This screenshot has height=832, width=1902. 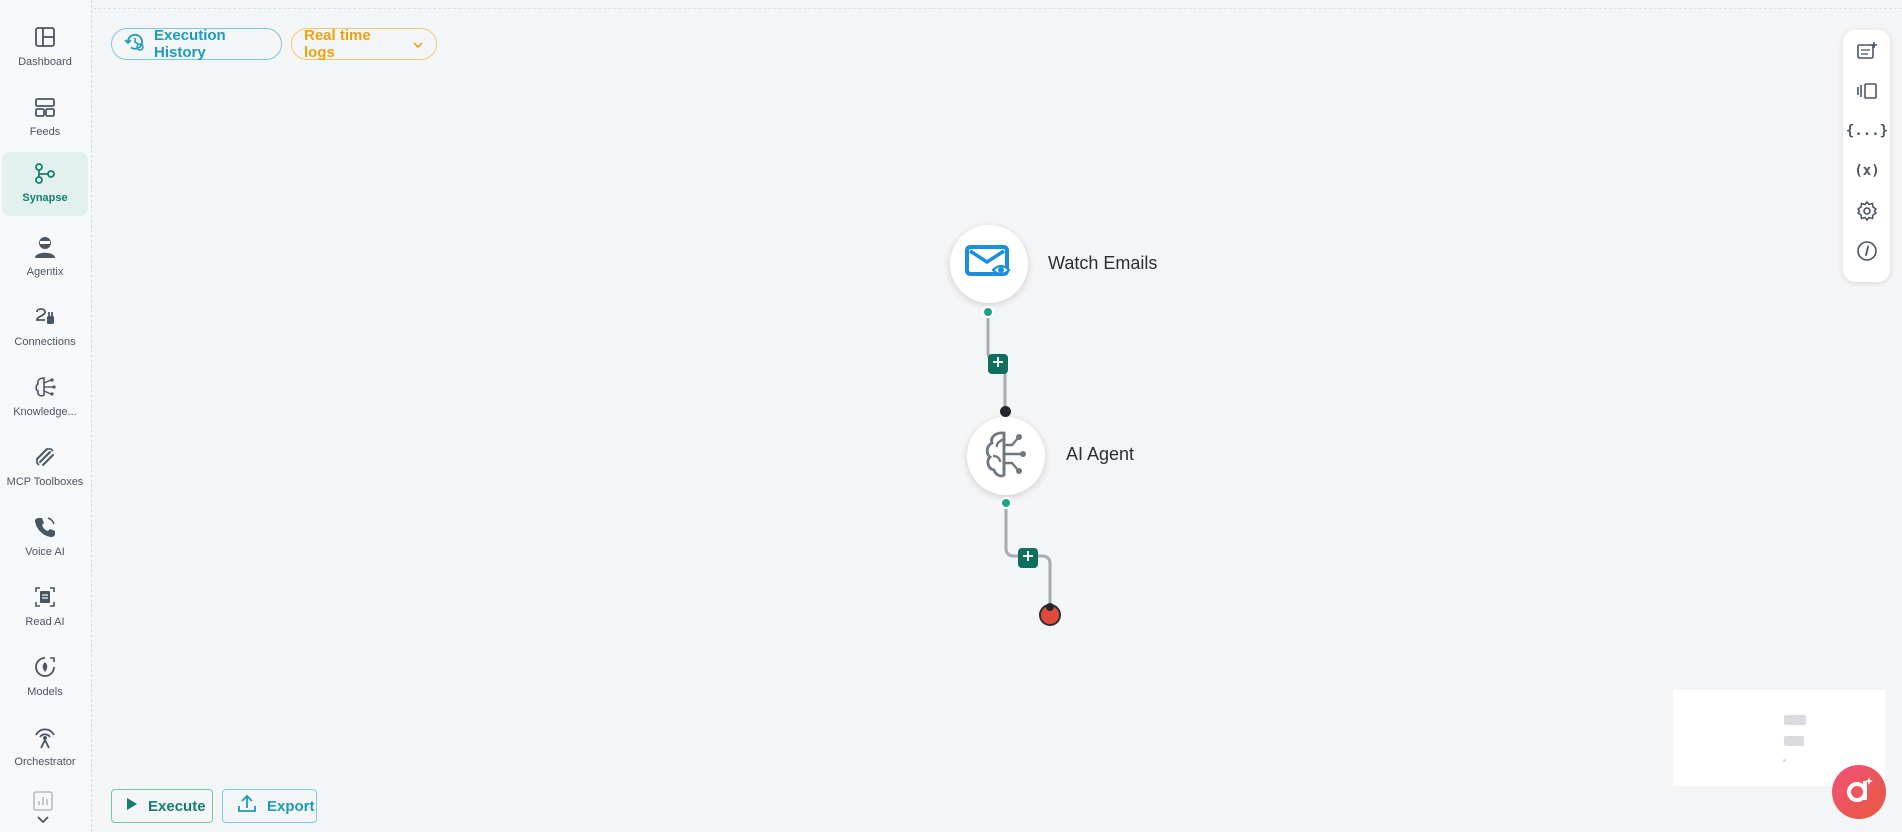 I want to click on assistant-chat-button, so click(x=1859, y=792).